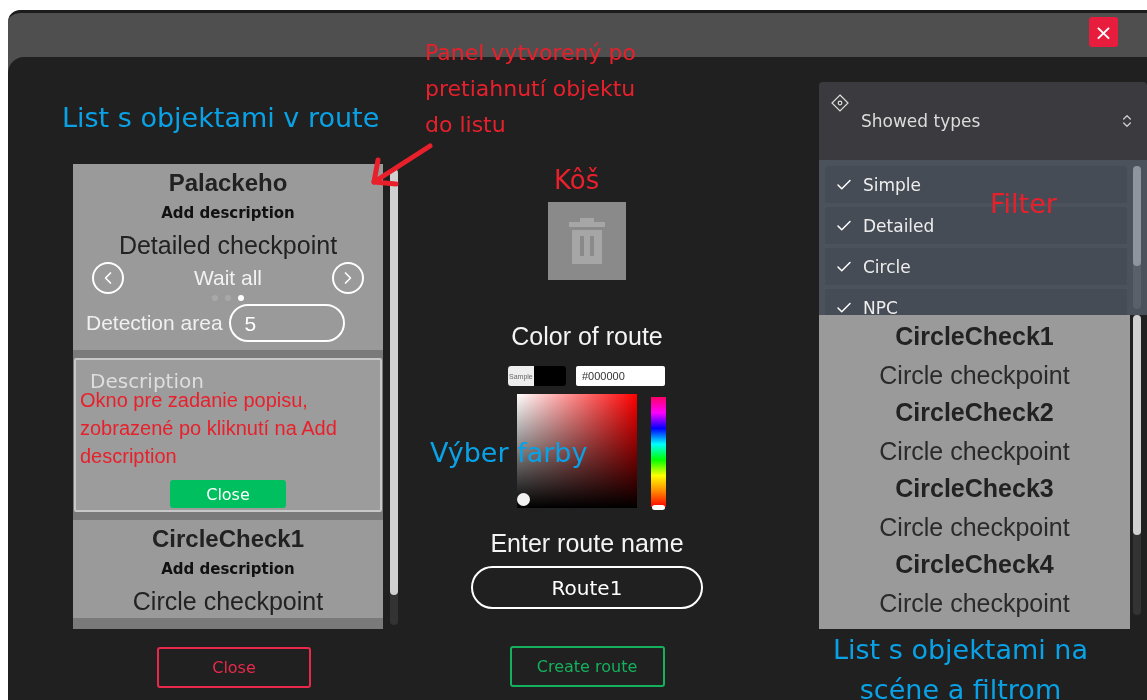  What do you see at coordinates (983, 121) in the screenshot?
I see `type-dropdown: Showed types` at bounding box center [983, 121].